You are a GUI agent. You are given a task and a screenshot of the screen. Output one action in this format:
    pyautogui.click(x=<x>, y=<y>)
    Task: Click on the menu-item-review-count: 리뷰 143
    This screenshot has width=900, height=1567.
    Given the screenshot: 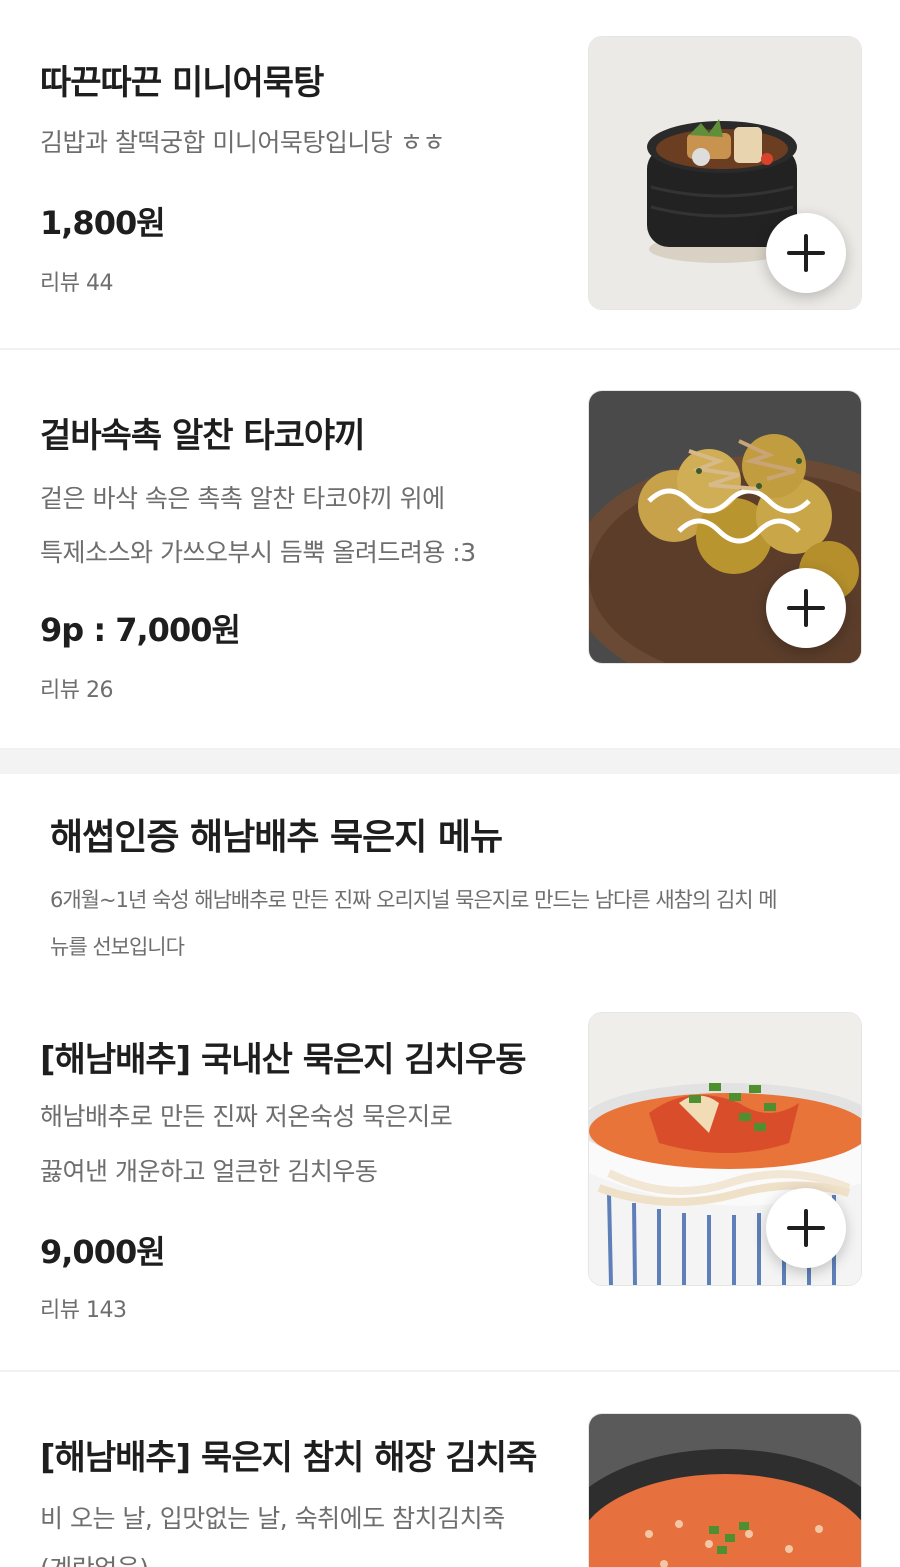 What is the action you would take?
    pyautogui.click(x=83, y=1310)
    